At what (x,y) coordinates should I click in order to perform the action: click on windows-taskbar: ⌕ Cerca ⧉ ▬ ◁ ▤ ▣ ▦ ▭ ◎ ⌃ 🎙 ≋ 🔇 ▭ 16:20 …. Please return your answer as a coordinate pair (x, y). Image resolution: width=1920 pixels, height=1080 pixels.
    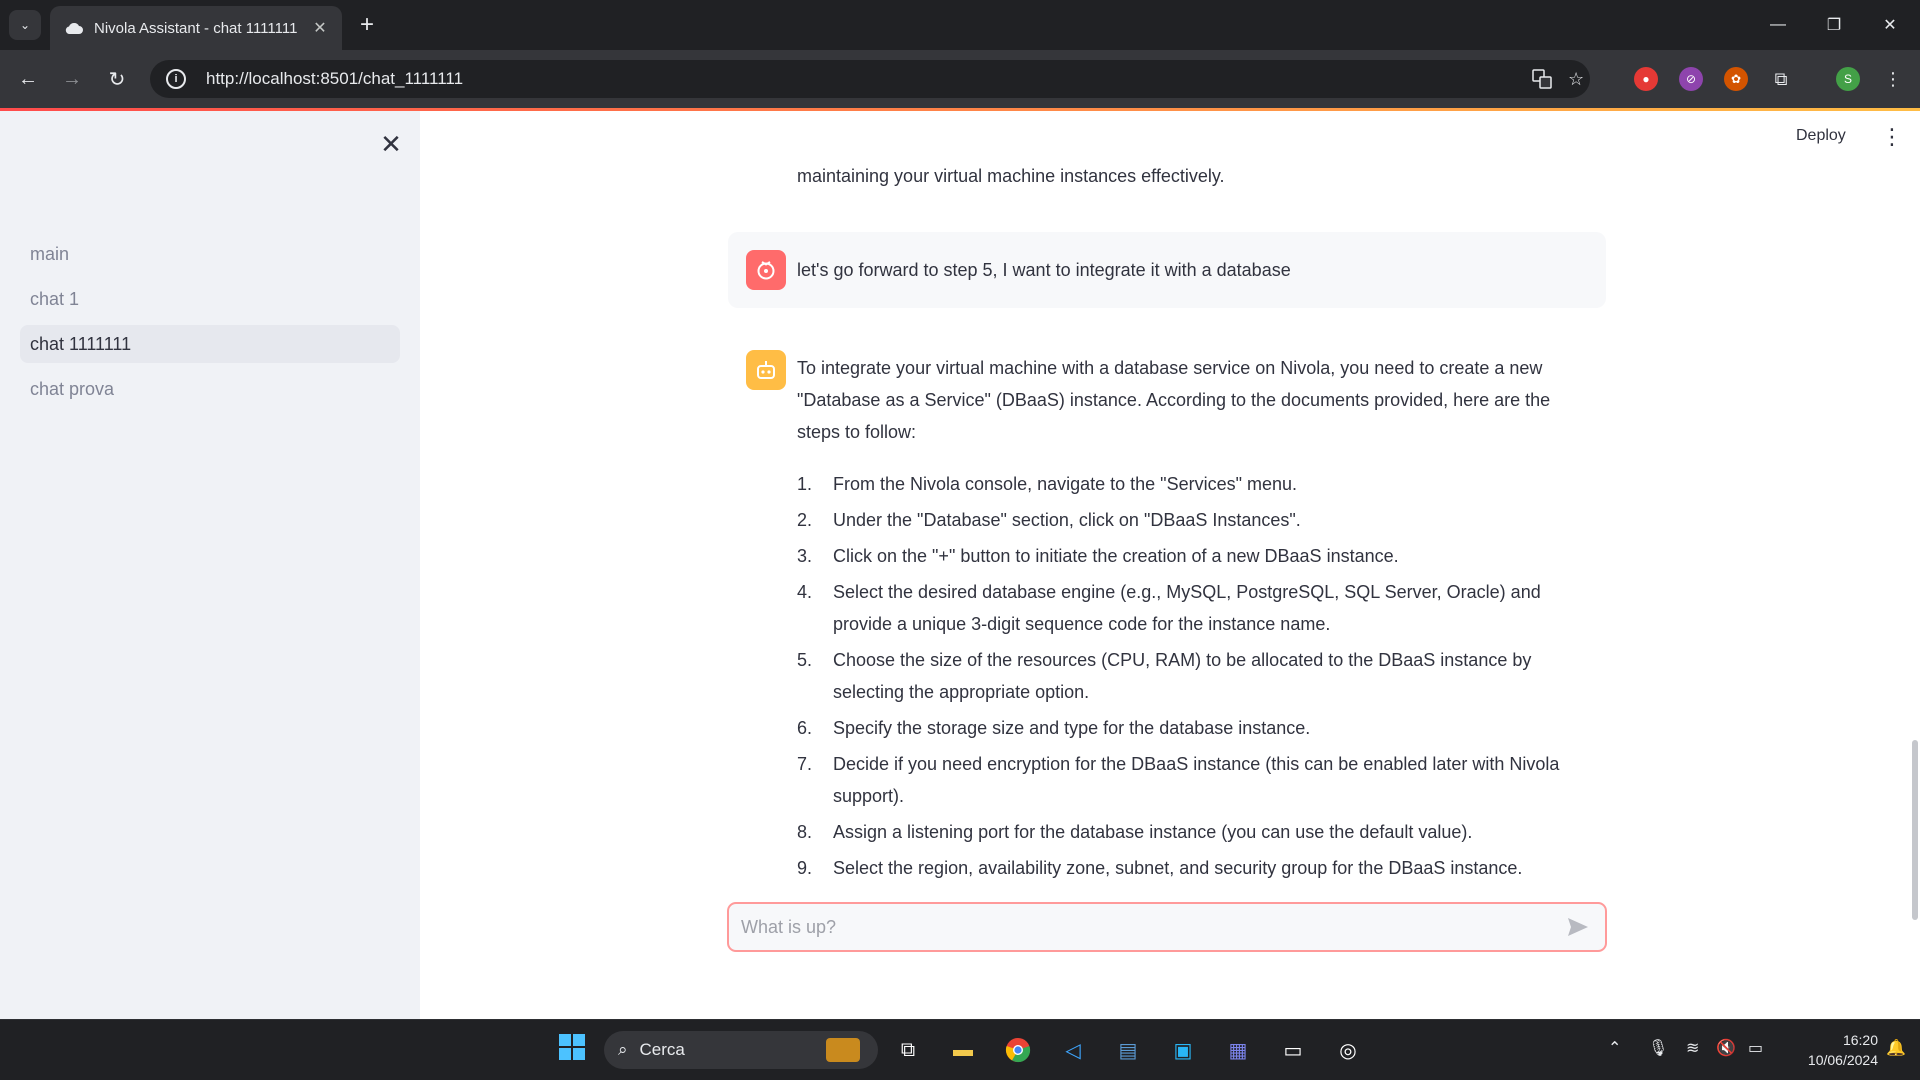
    Looking at the image, I should click on (960, 1049).